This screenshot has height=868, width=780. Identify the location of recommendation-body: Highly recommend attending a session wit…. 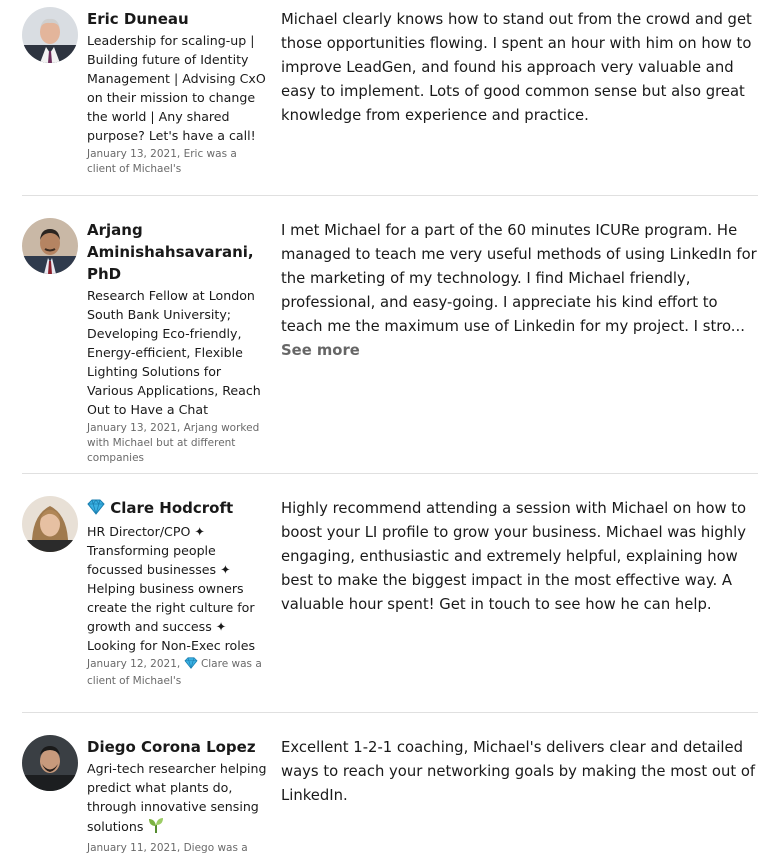
(514, 556).